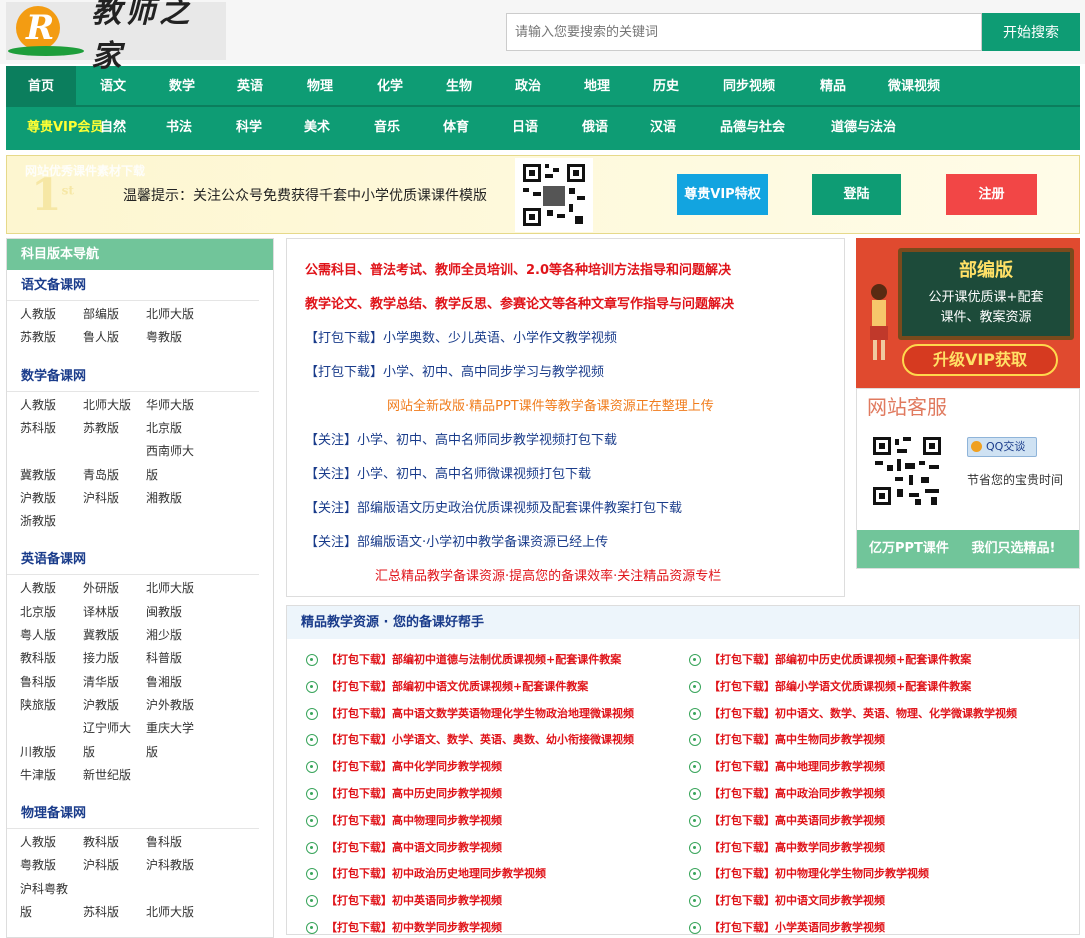  What do you see at coordinates (133, 376) in the screenshot?
I see `sidebar-section-title: 数学备课网` at bounding box center [133, 376].